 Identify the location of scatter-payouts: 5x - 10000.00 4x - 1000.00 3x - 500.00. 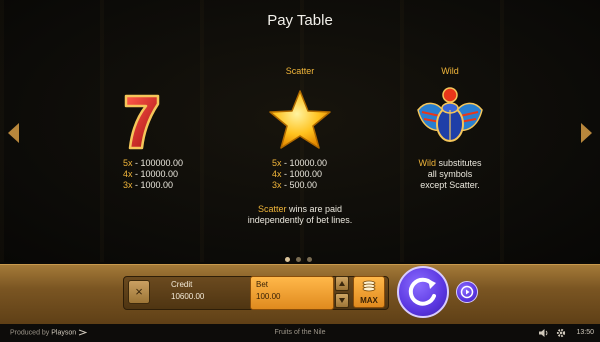
(299, 174).